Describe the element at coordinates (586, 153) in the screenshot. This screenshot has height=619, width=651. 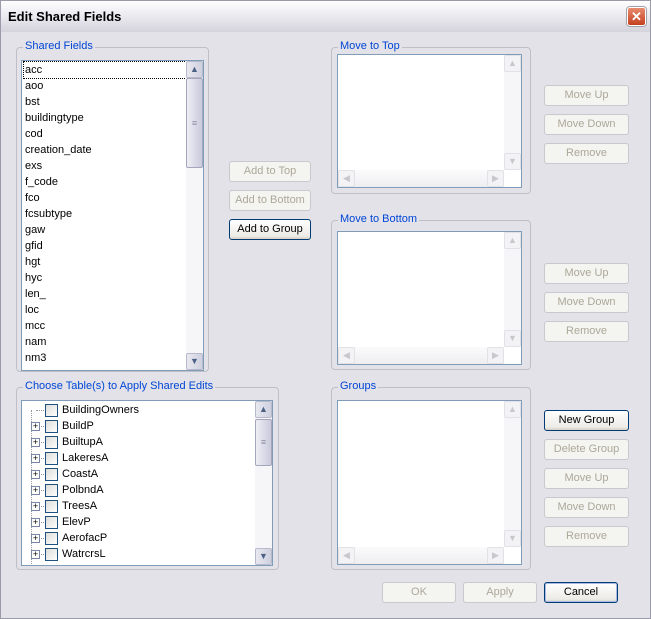
I see `top-remove-button: Remove` at that location.